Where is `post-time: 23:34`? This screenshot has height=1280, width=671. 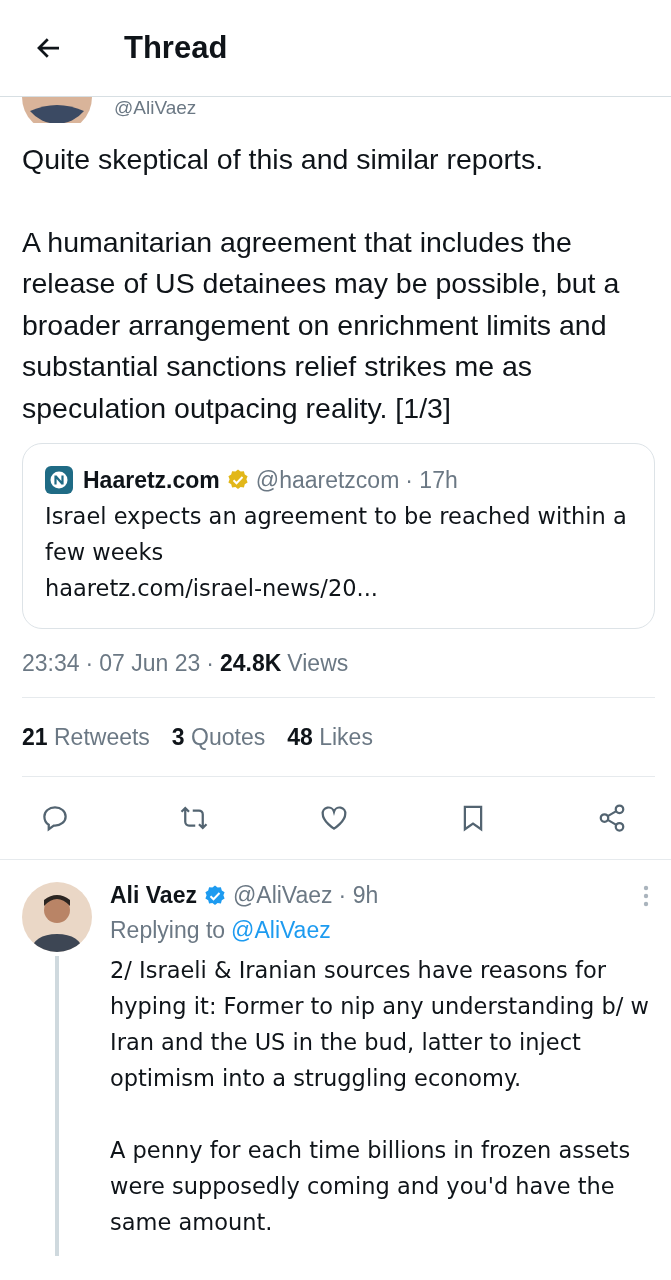 post-time: 23:34 is located at coordinates (51, 663).